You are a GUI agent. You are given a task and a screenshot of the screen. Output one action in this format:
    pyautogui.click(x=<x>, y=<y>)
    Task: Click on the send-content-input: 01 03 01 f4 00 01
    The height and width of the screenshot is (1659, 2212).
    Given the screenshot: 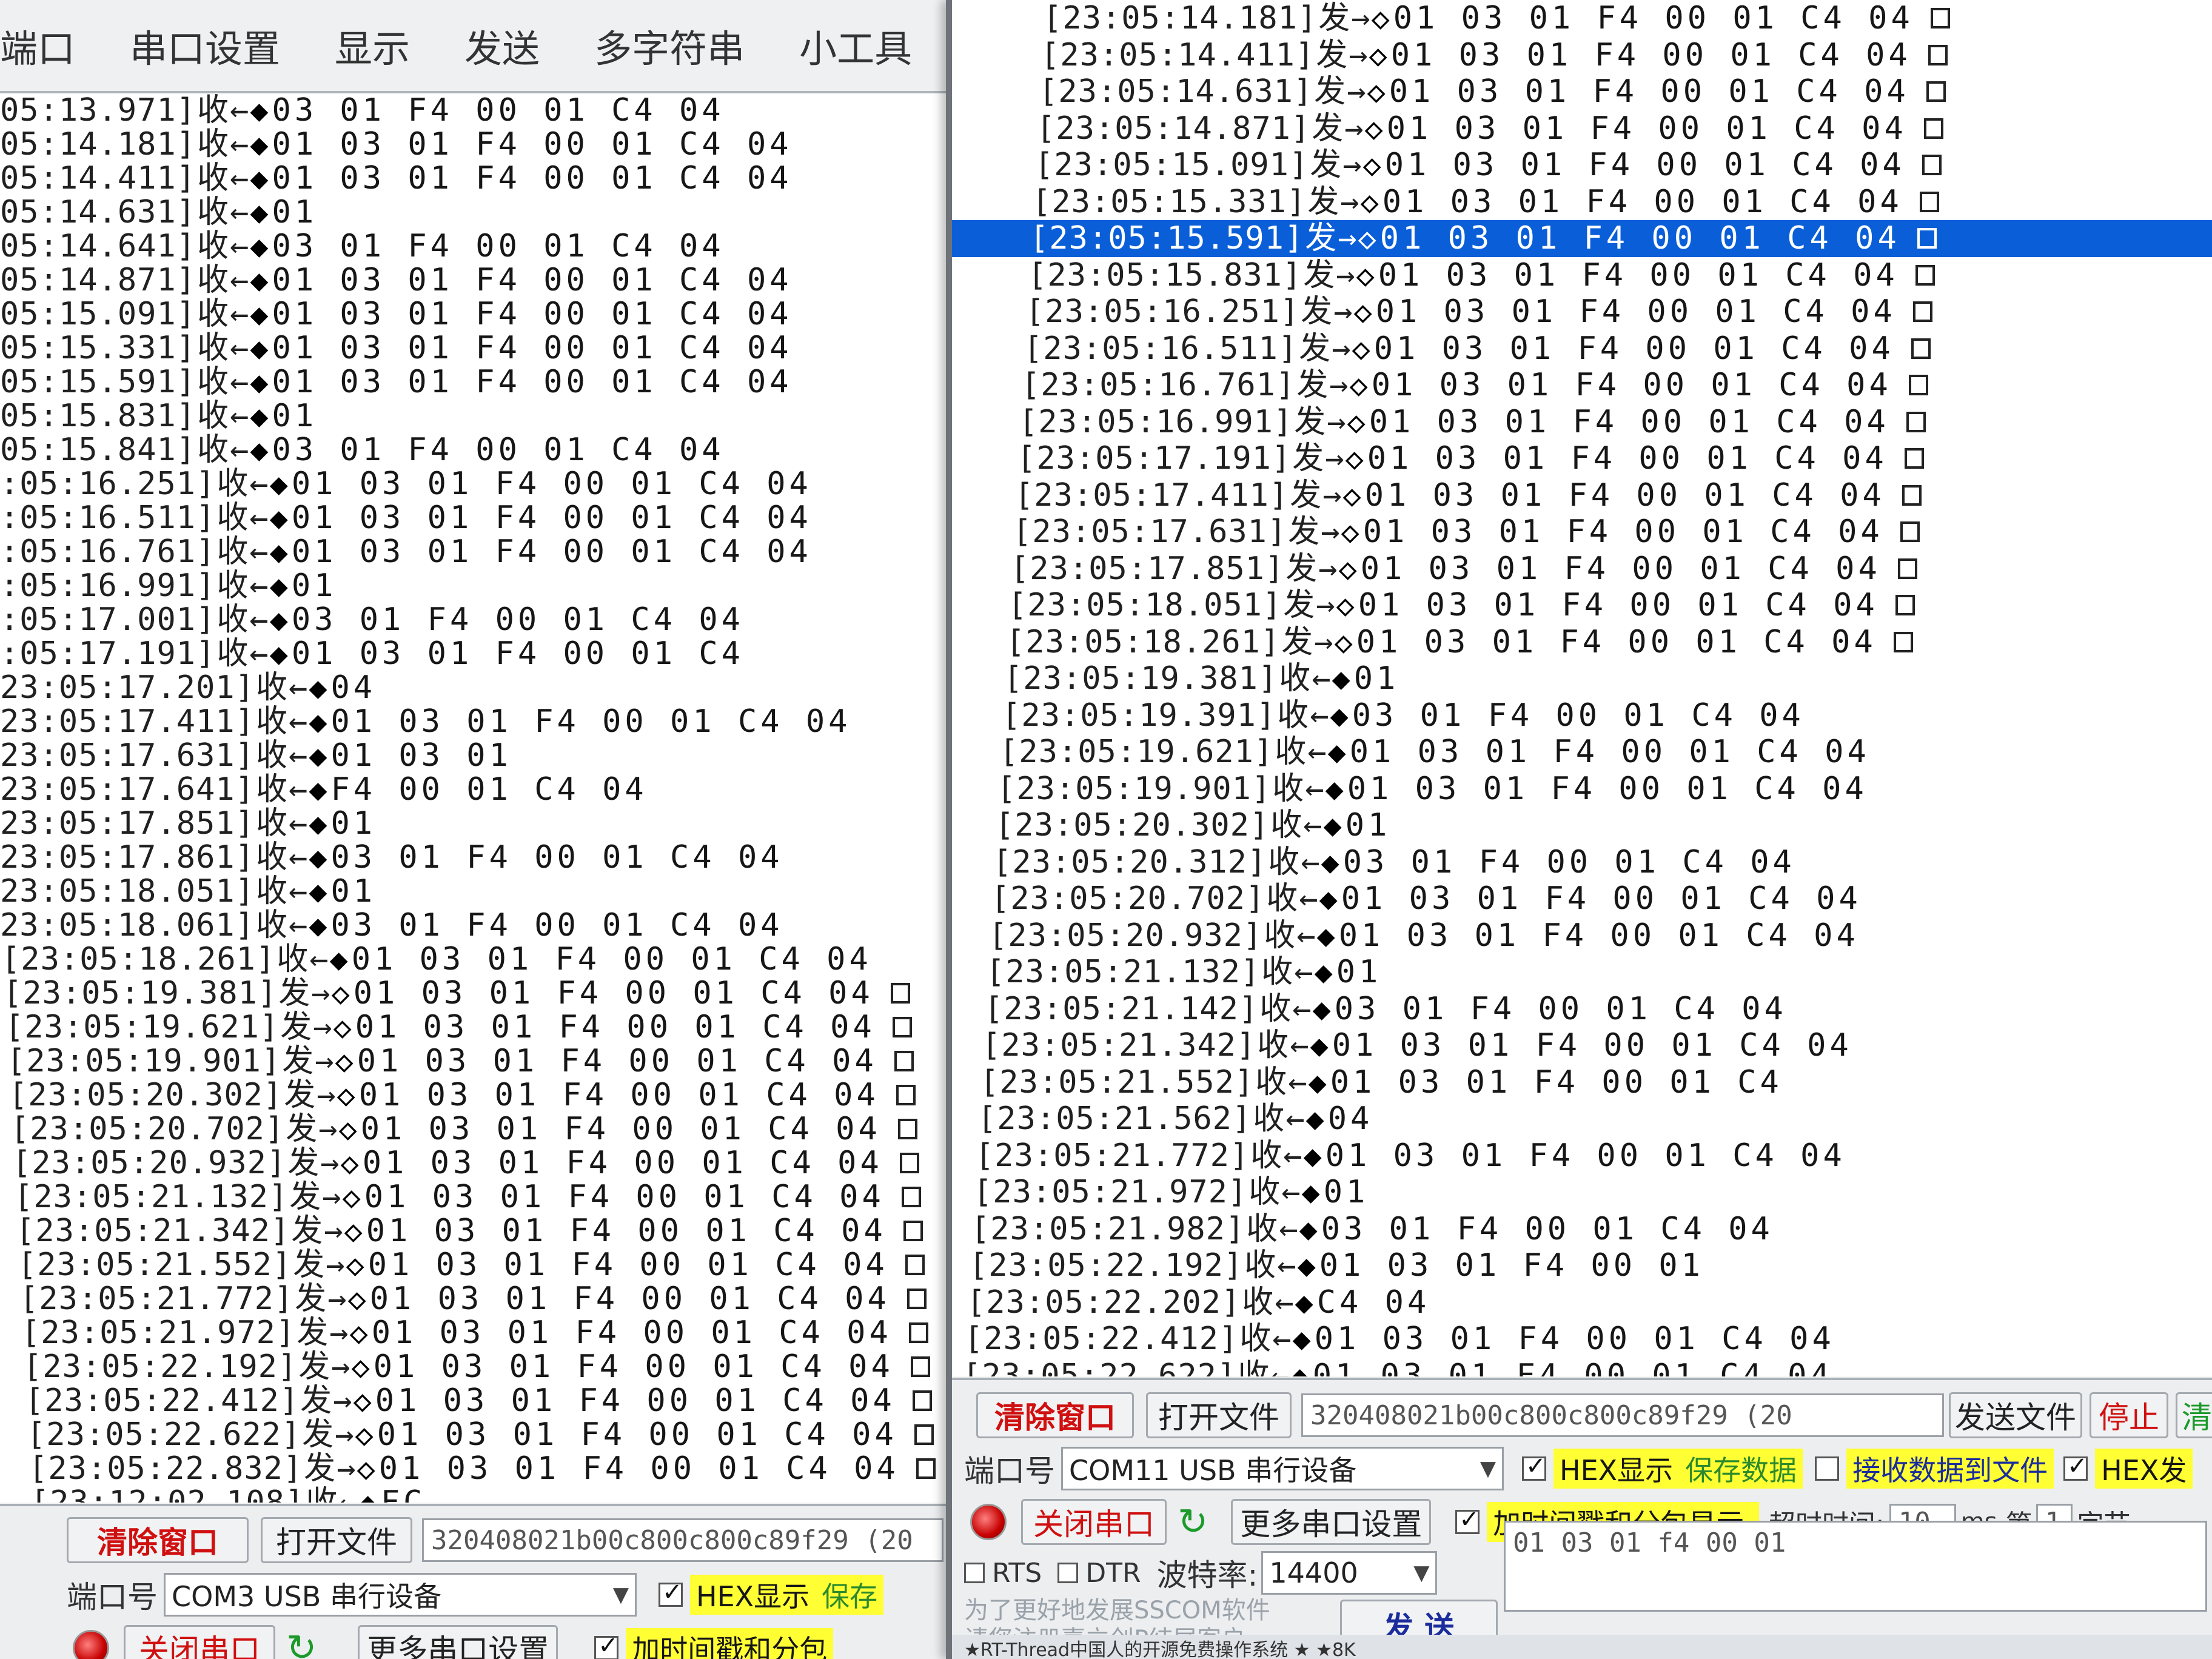 What is the action you would take?
    pyautogui.click(x=1855, y=1567)
    